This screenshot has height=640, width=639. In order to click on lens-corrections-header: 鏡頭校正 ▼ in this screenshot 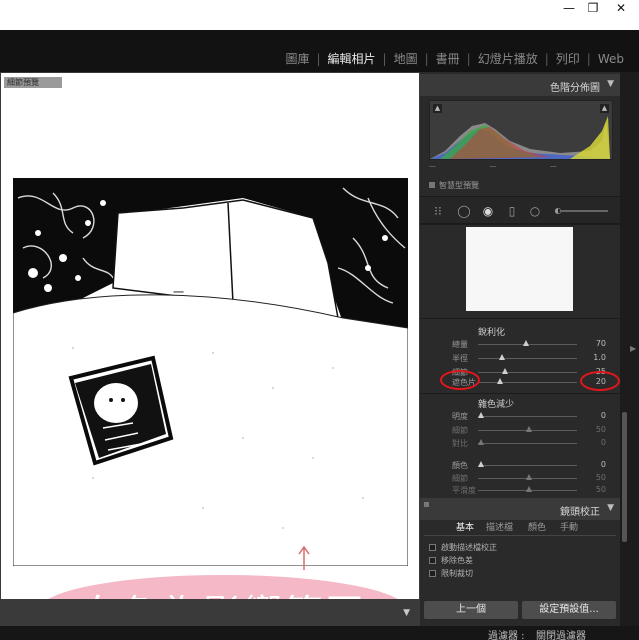, I will do `click(520, 509)`.